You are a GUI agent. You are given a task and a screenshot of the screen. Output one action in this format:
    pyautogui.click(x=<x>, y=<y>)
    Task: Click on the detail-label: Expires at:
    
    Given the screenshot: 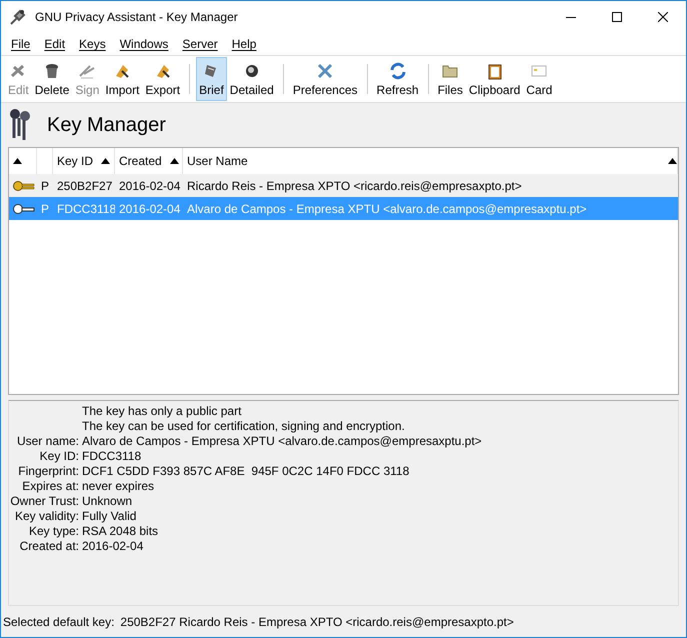 What is the action you would take?
    pyautogui.click(x=50, y=486)
    